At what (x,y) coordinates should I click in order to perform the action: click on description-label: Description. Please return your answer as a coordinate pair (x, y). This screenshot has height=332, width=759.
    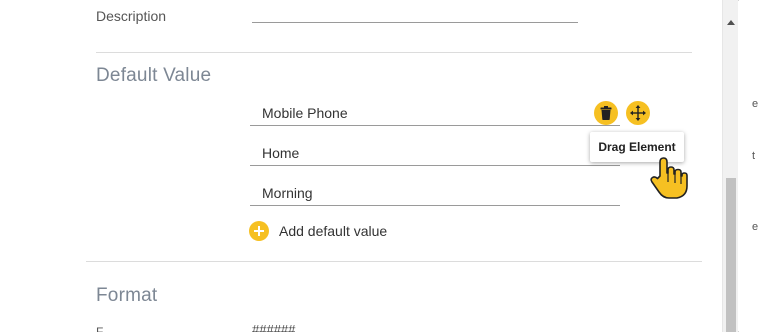
    Looking at the image, I should click on (131, 16).